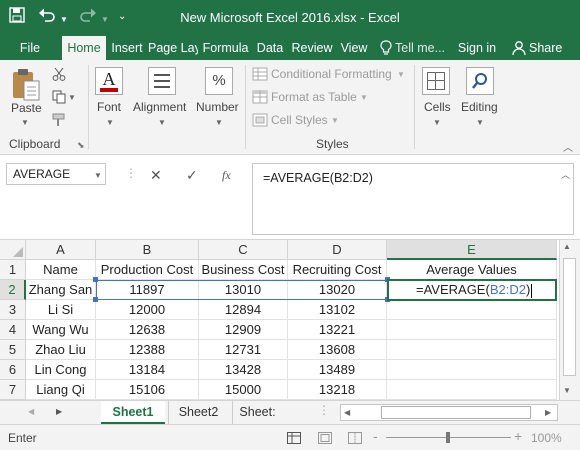 The image size is (580, 450). Describe the element at coordinates (26, 86) in the screenshot. I see `paste-icon` at that location.